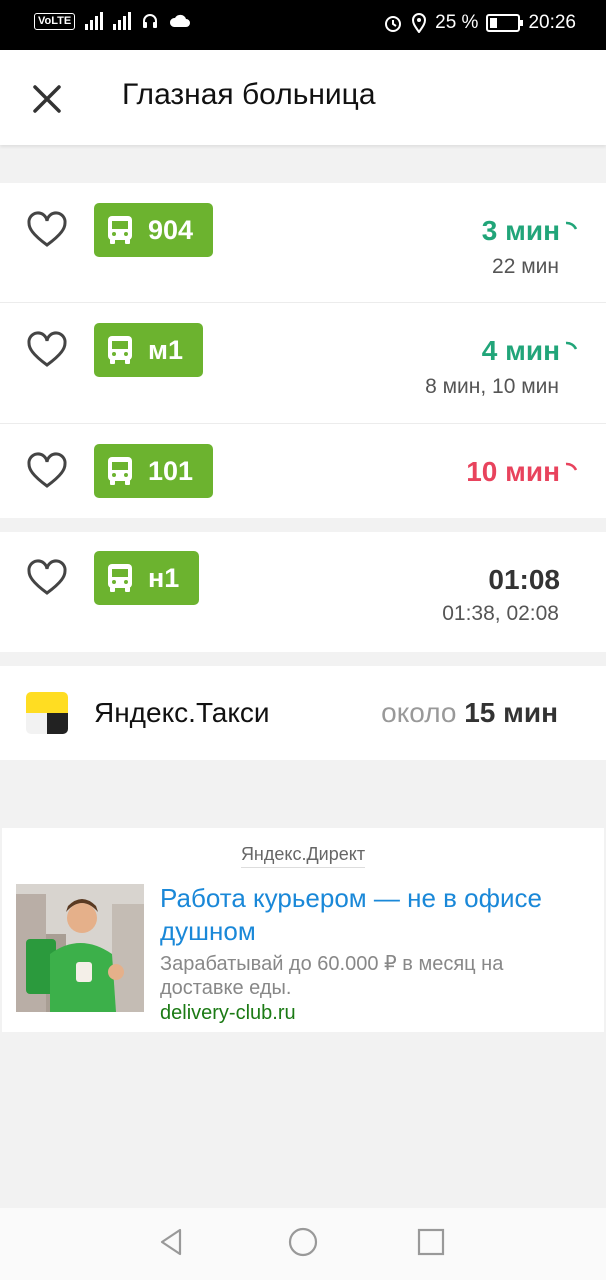  Describe the element at coordinates (80, 948) in the screenshot. I see `ad-courier-image` at that location.